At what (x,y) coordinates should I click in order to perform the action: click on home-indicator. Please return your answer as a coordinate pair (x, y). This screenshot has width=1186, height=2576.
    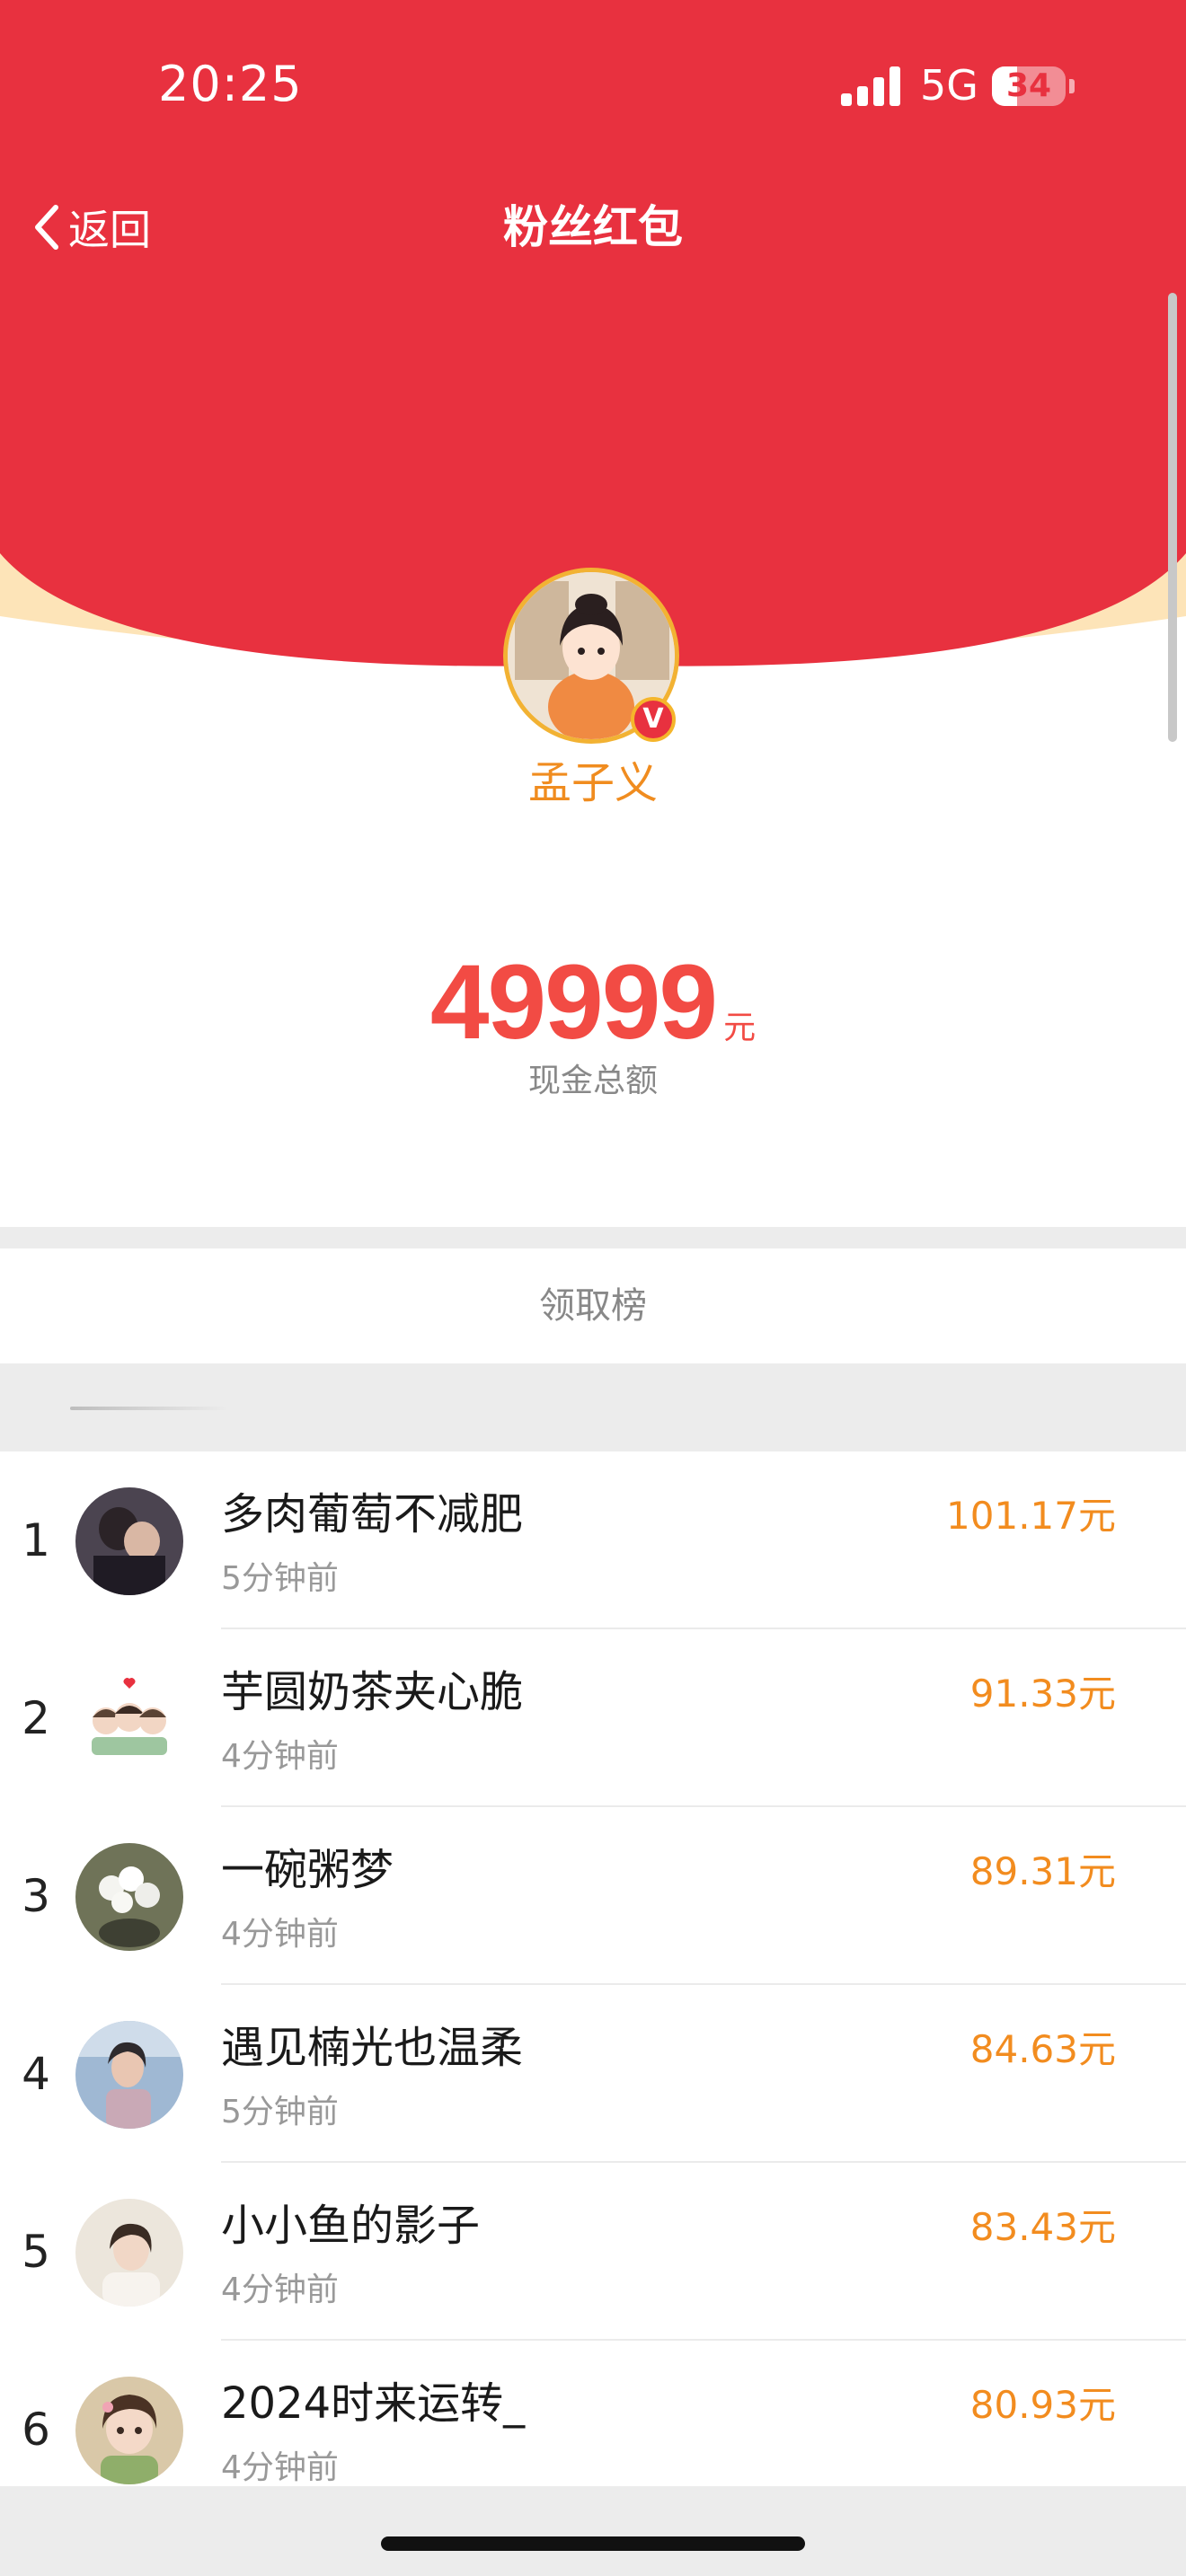
    Looking at the image, I should click on (593, 2543).